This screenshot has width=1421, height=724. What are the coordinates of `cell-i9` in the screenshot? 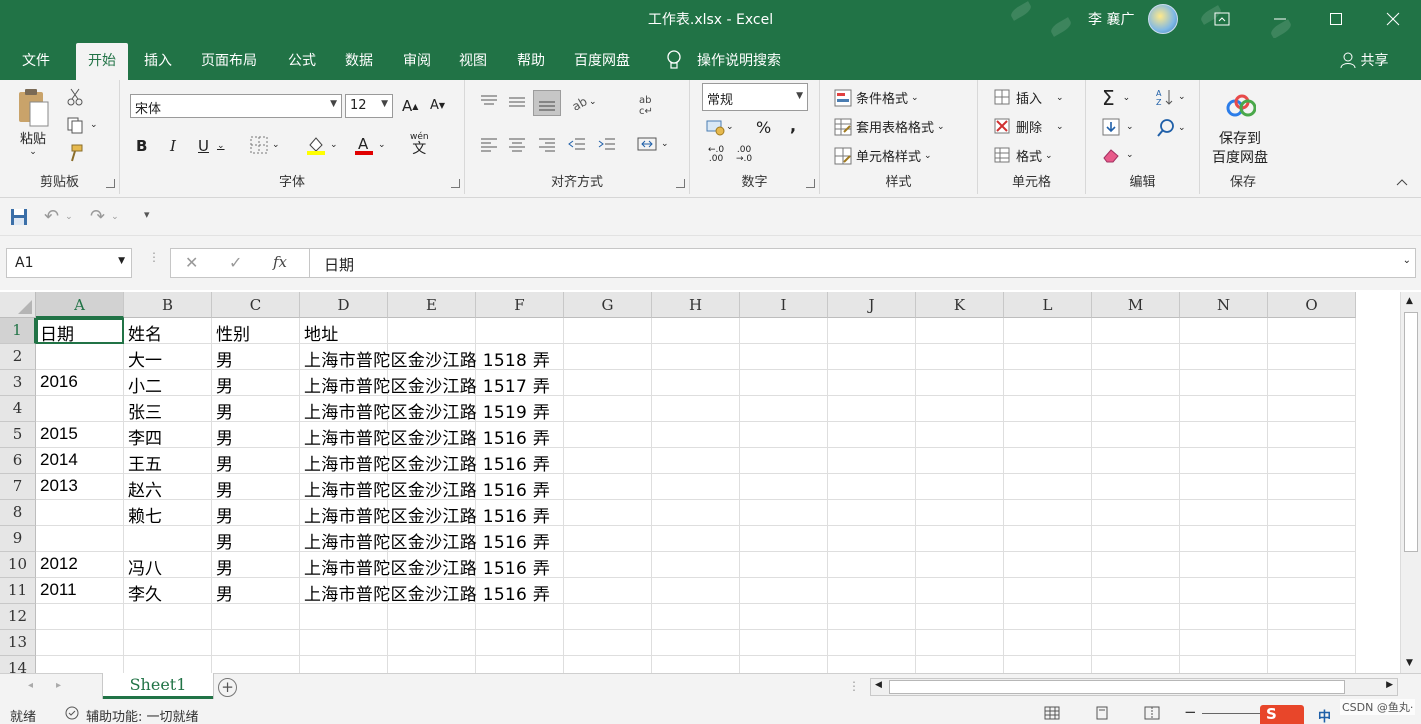 It's located at (784, 539).